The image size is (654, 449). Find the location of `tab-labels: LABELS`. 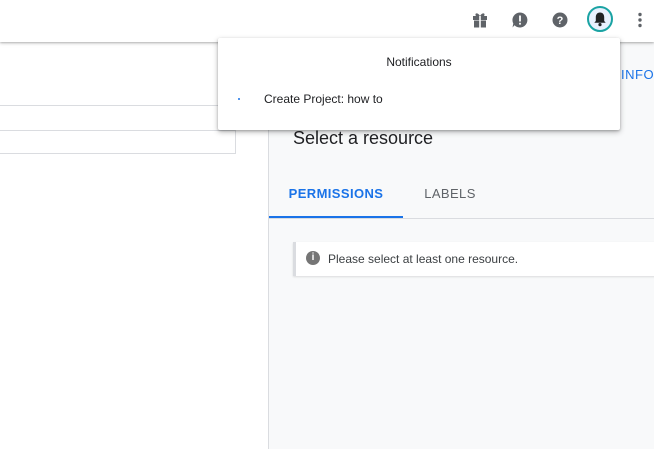

tab-labels: LABELS is located at coordinates (450, 197).